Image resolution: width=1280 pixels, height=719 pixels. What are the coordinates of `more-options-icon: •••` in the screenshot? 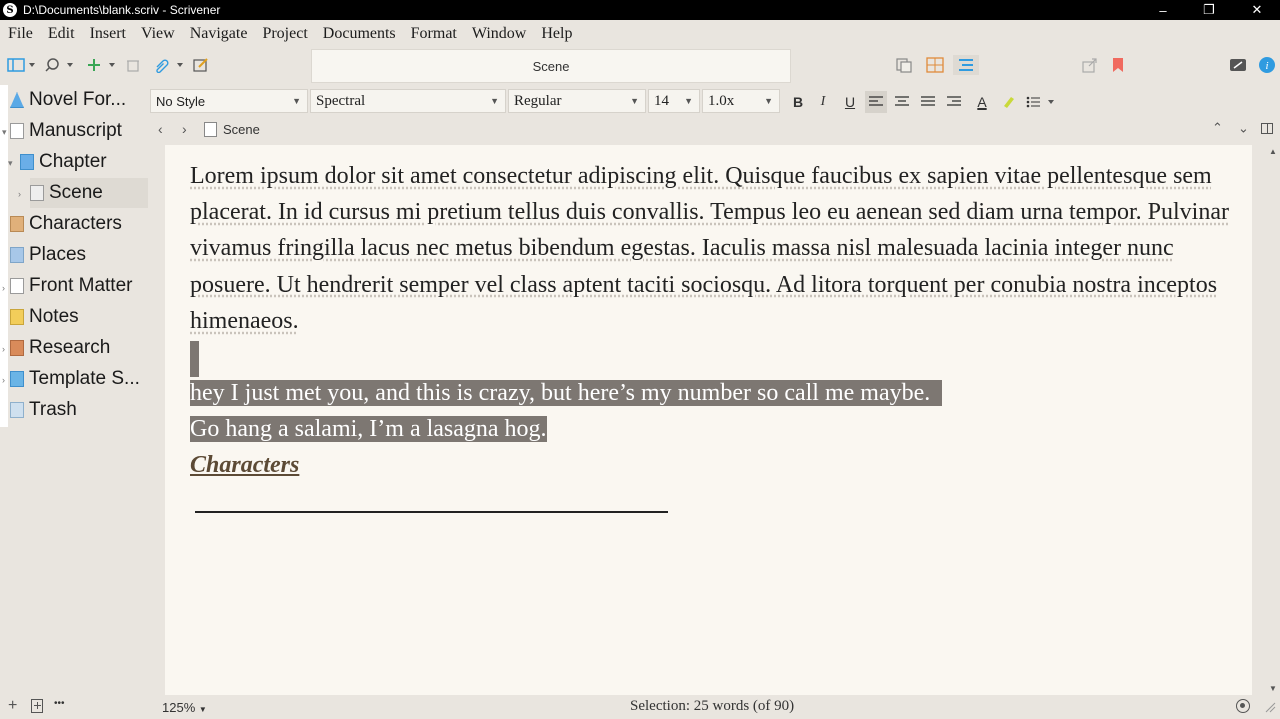 It's located at (59, 703).